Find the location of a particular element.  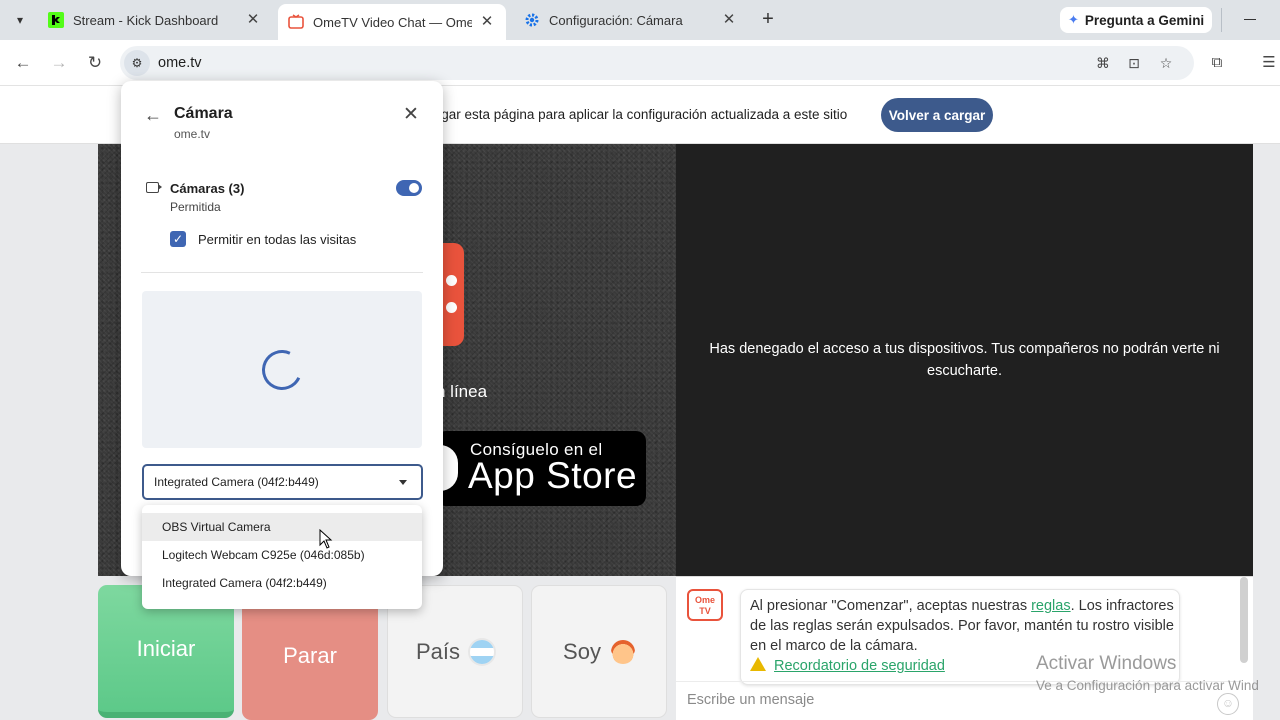

dropdown-arrow-icon is located at coordinates (403, 482).